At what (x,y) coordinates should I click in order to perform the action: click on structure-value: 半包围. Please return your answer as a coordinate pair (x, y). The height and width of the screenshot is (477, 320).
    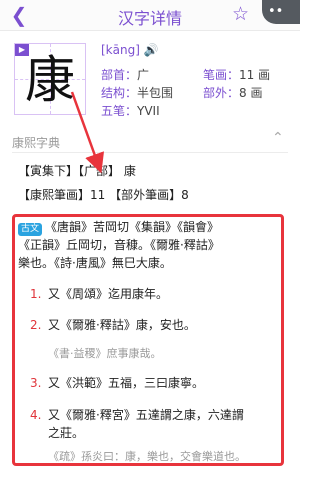
    Looking at the image, I should click on (155, 93).